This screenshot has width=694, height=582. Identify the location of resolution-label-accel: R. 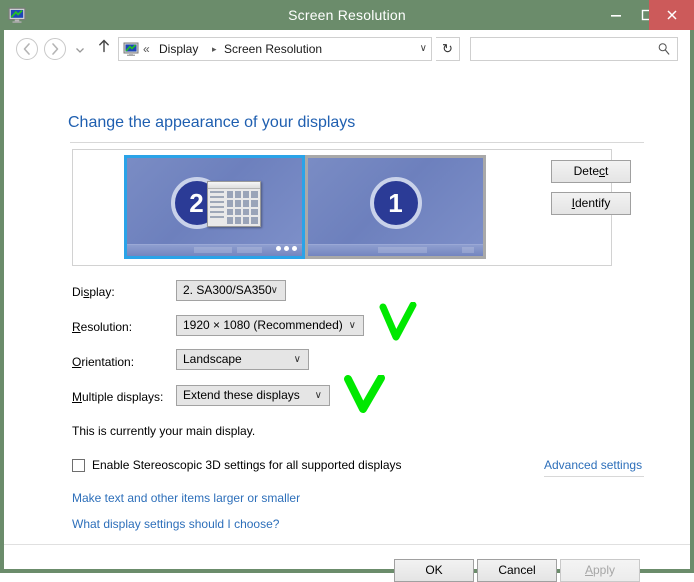
(76, 327).